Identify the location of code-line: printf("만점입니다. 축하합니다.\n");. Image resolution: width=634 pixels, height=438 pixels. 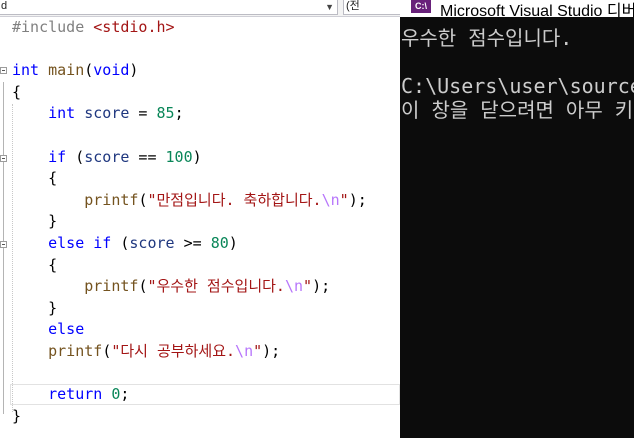
(200, 200).